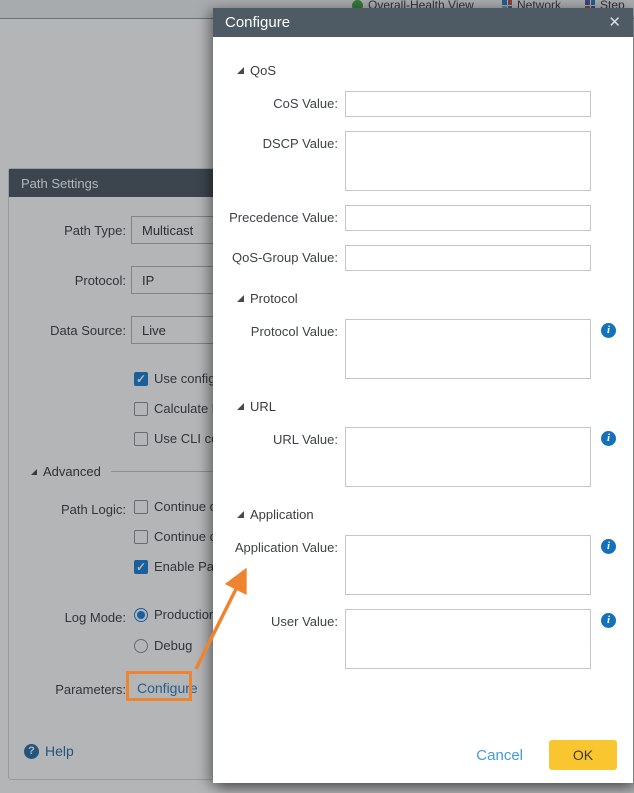  What do you see at coordinates (427, 406) in the screenshot?
I see `section-url: URL` at bounding box center [427, 406].